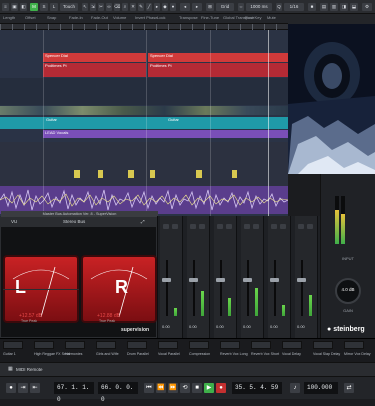 This screenshot has width=375, height=406. I want to click on audio-event: LEAD Vocals, so click(165, 134).